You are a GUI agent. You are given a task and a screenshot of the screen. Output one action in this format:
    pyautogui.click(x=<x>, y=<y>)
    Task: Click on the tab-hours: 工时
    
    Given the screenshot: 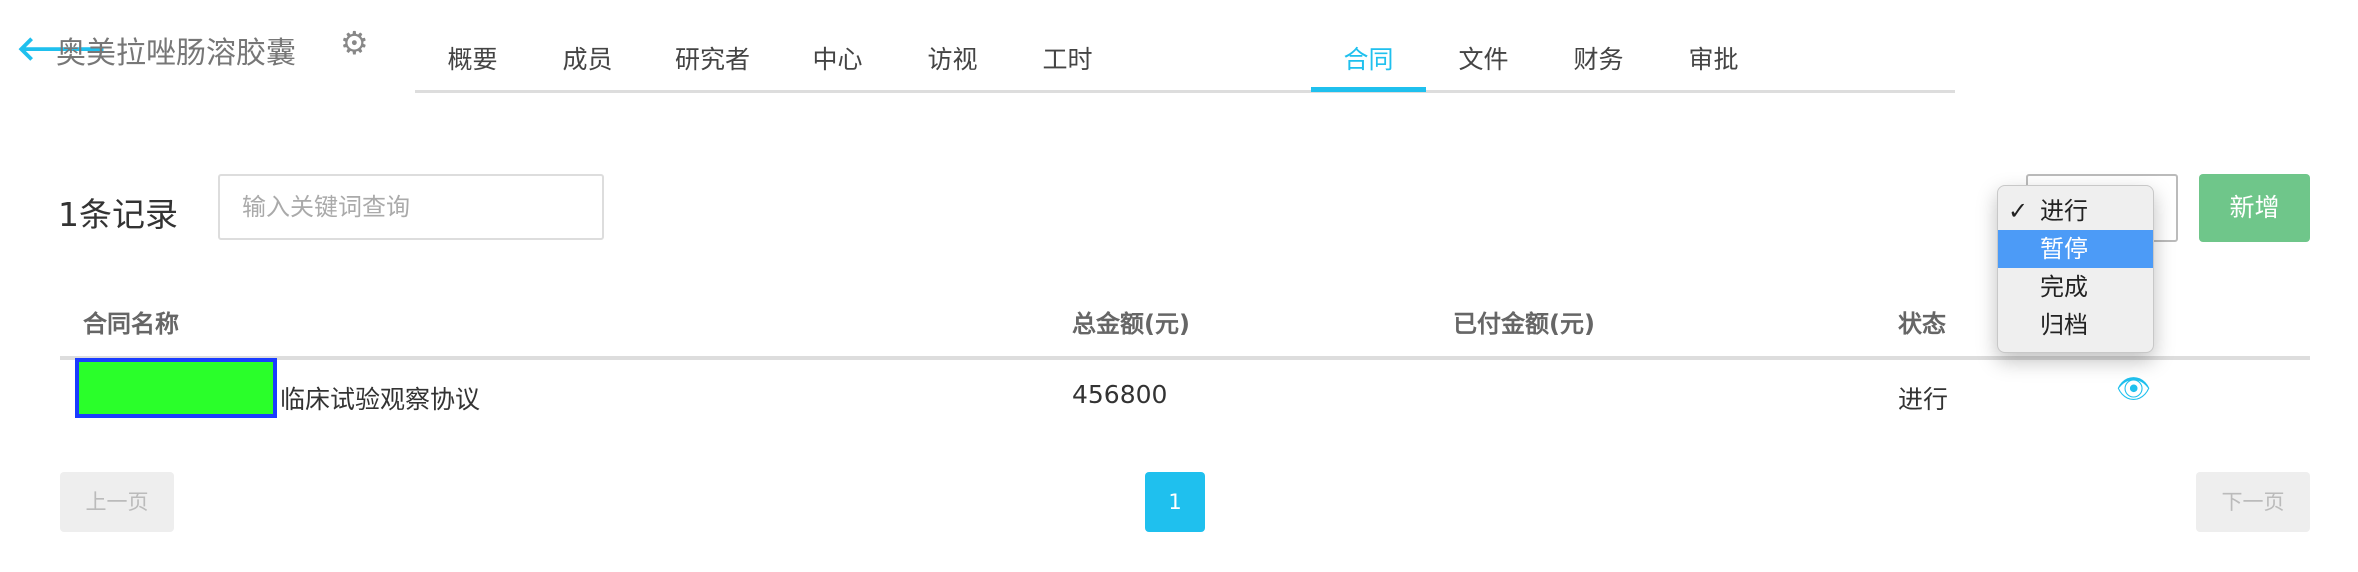 What is the action you would take?
    pyautogui.click(x=1067, y=64)
    